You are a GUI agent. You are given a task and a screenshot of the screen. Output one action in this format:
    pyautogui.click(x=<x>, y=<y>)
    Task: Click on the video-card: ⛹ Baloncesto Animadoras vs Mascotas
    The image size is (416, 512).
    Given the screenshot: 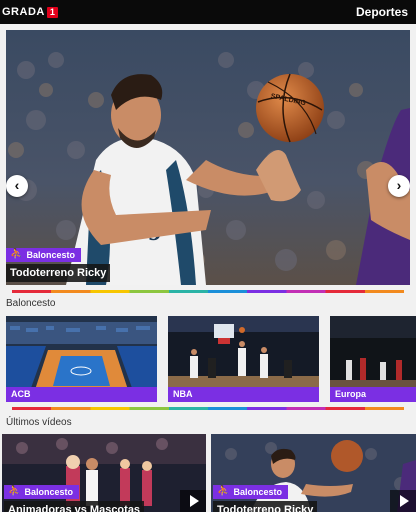 What is the action you would take?
    pyautogui.click(x=104, y=473)
    